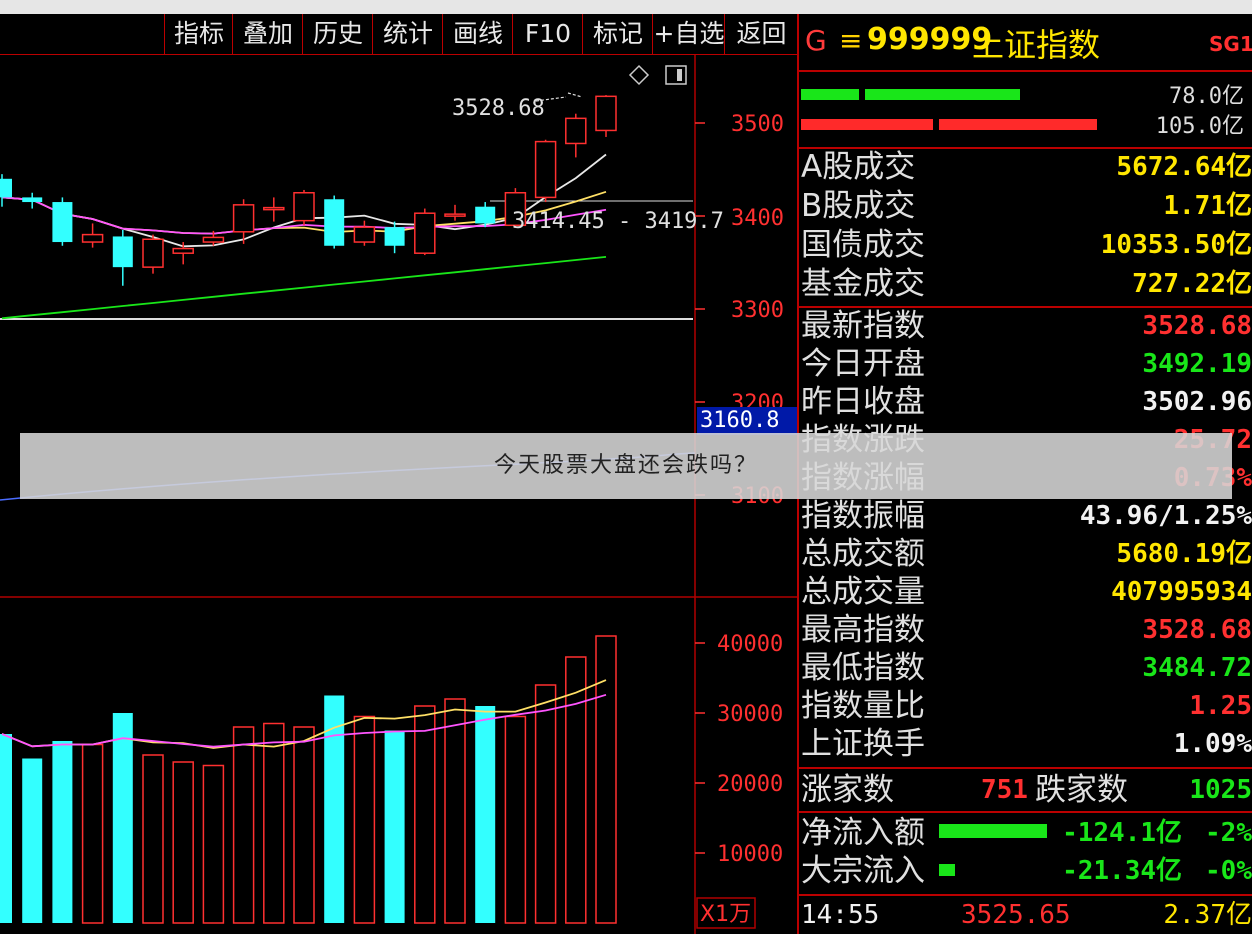  Describe the element at coordinates (308, 190) in the screenshot. I see `candlestick-series` at that location.